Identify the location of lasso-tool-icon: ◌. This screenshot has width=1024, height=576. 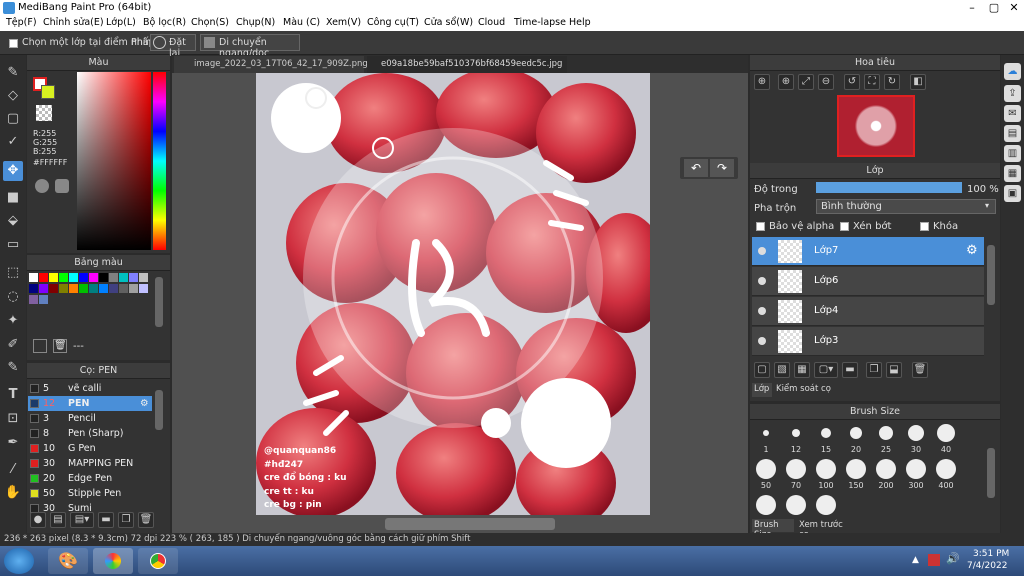
(13, 297).